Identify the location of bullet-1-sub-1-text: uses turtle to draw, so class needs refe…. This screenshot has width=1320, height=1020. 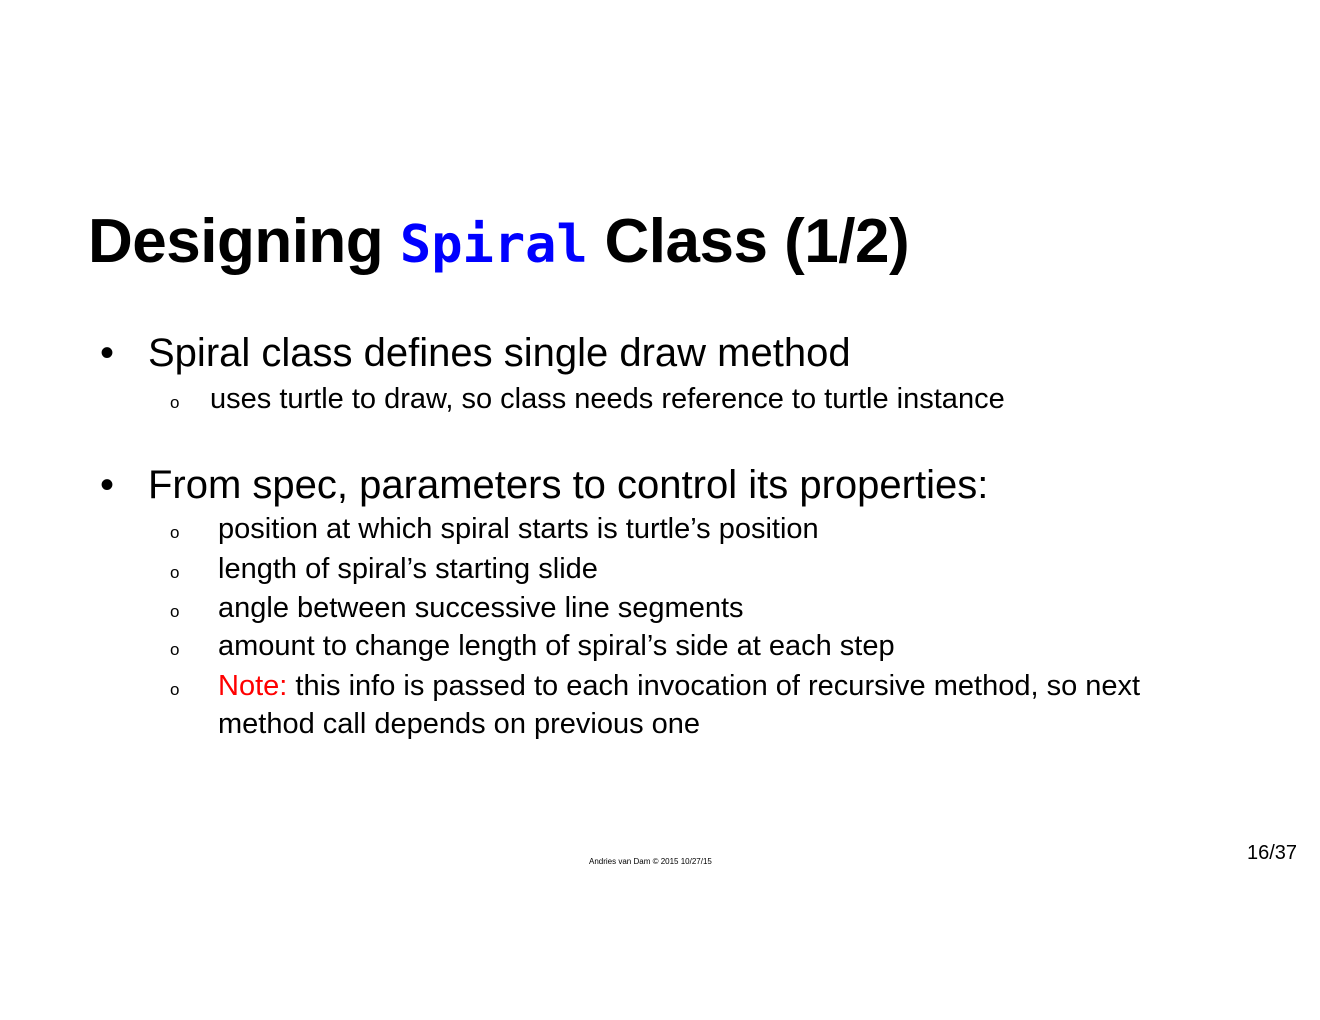
(607, 399).